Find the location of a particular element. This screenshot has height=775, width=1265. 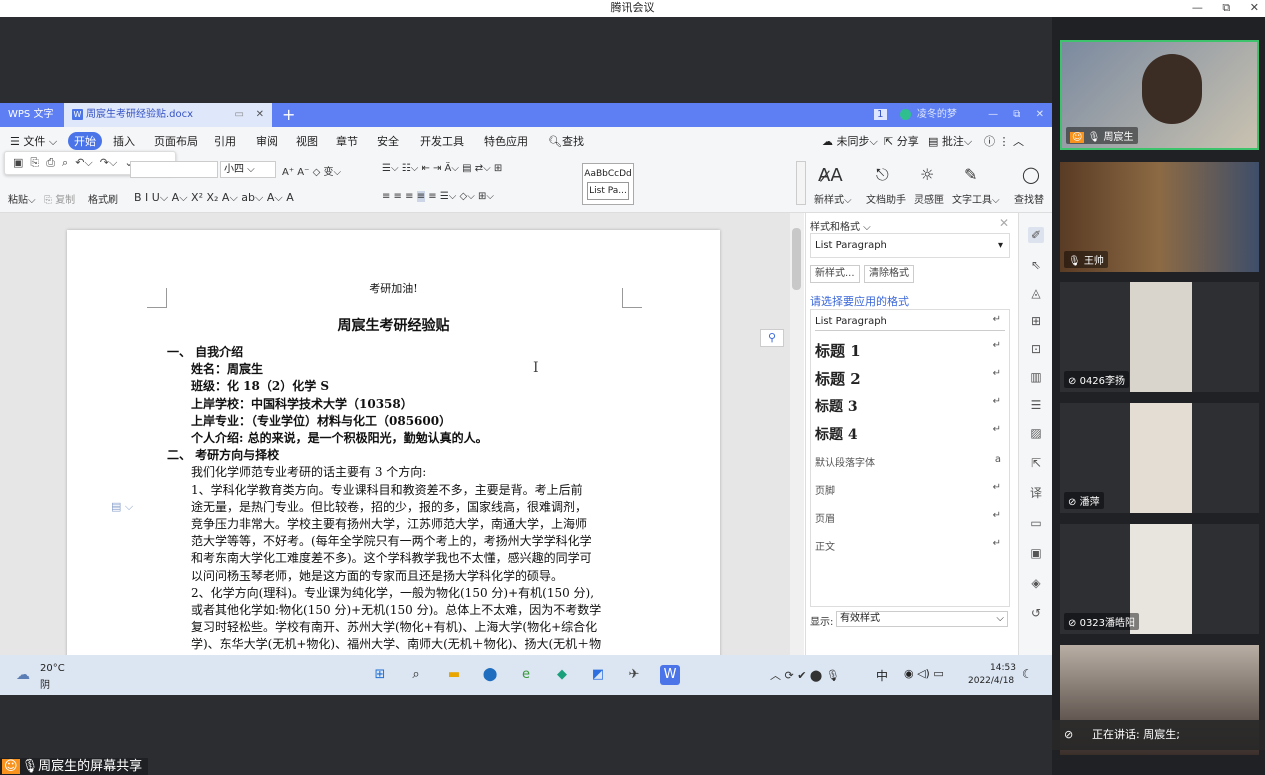

current-style-select: List Paragraph ▾ is located at coordinates (910, 245).